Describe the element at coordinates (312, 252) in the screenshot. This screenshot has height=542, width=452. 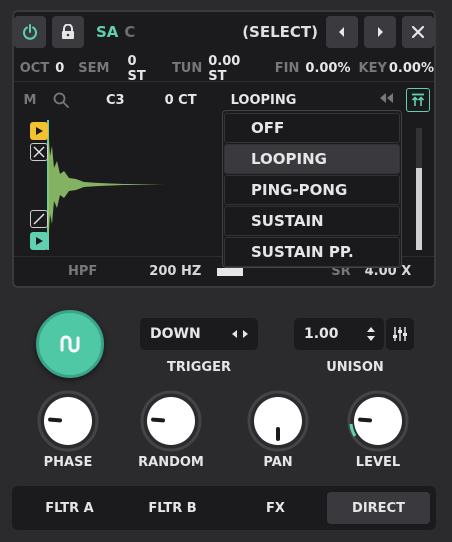
I see `loop-option-sustain-pp: SUSTAIN PP.` at that location.